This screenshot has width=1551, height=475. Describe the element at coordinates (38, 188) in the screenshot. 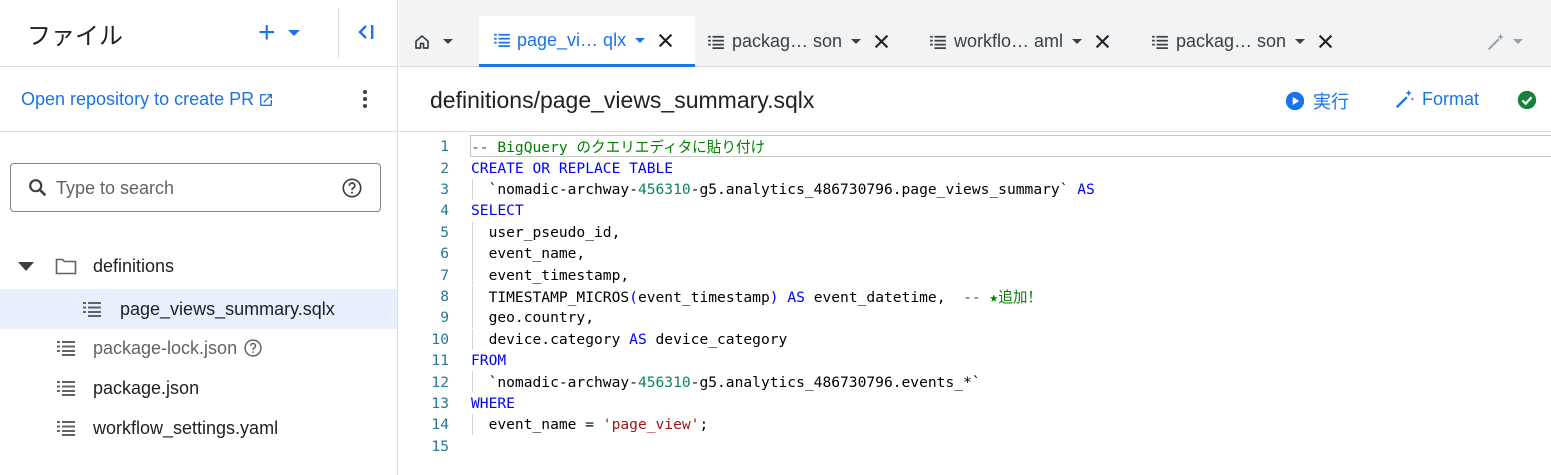

I see `search-icon` at that location.